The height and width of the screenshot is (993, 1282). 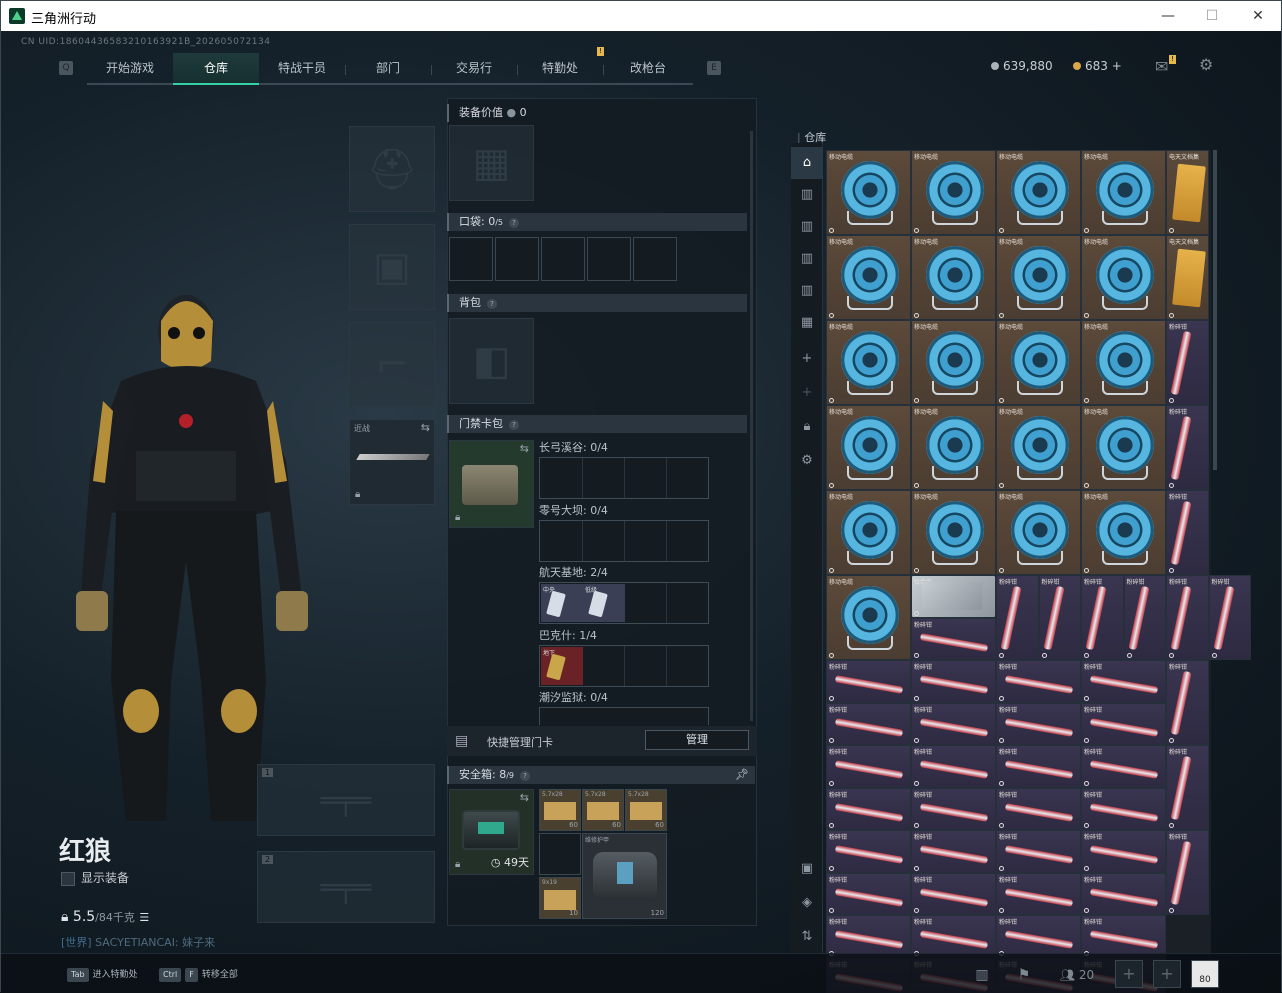 I want to click on list-icon: ☰, so click(x=144, y=917).